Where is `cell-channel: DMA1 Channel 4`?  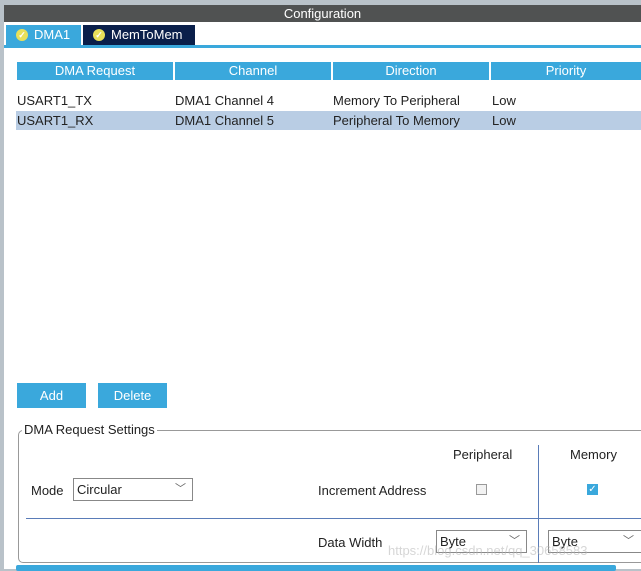 cell-channel: DMA1 Channel 4 is located at coordinates (224, 100).